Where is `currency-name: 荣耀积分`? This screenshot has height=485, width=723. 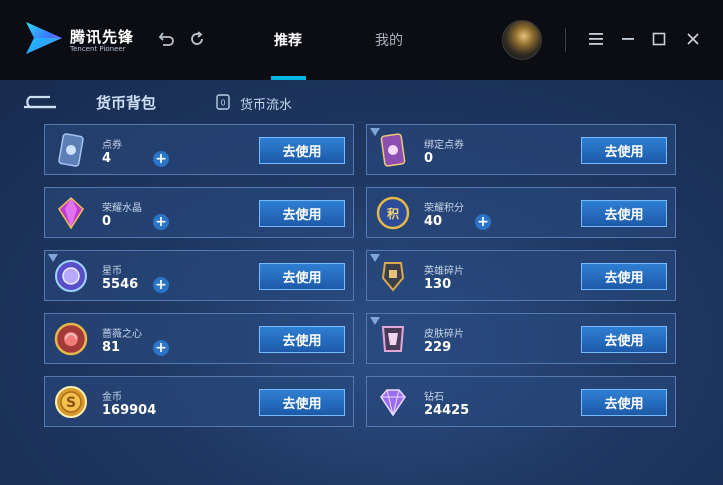 currency-name: 荣耀积分 is located at coordinates (444, 208).